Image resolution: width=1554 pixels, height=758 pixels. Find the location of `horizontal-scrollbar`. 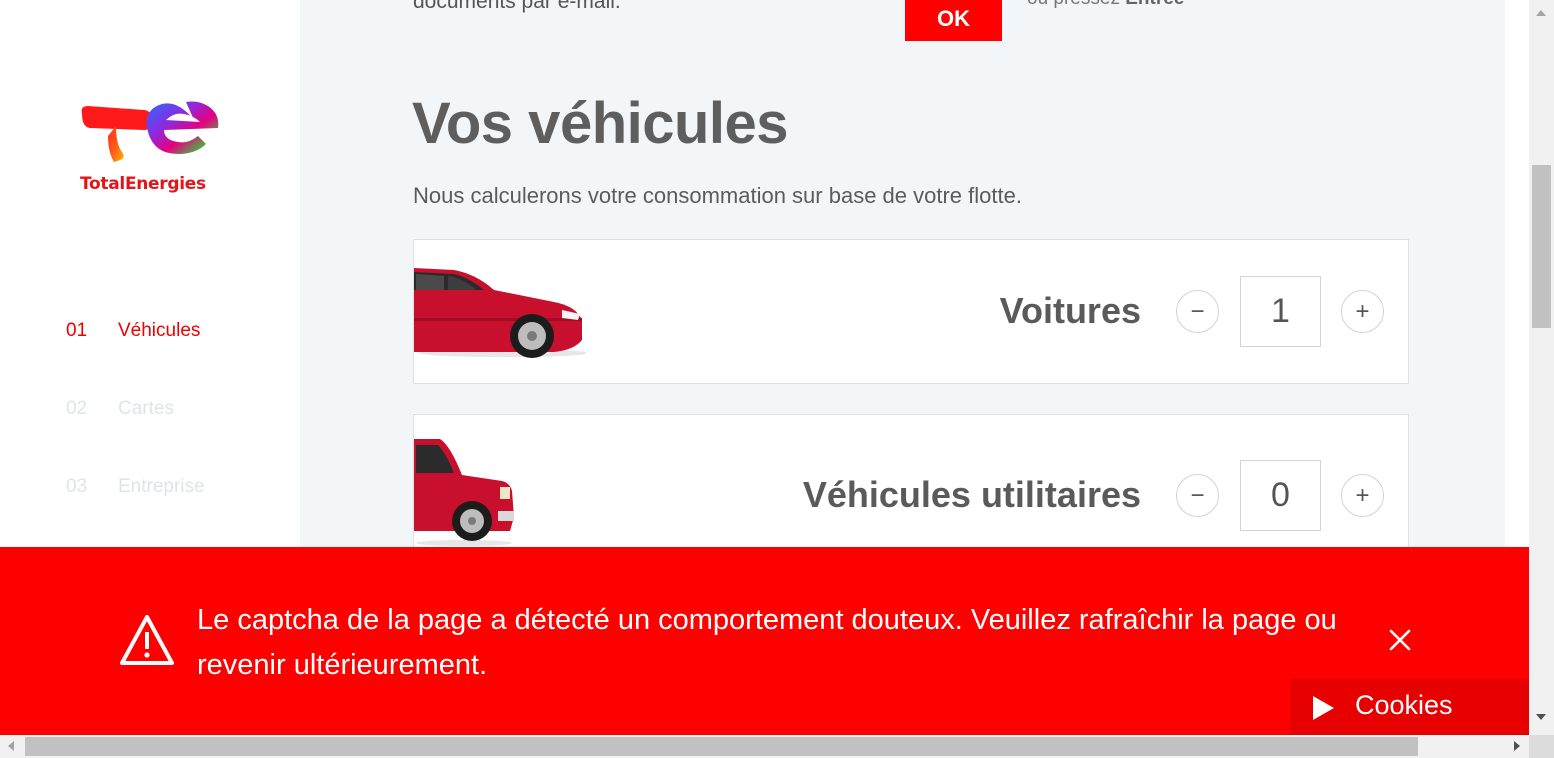

horizontal-scrollbar is located at coordinates (764, 746).